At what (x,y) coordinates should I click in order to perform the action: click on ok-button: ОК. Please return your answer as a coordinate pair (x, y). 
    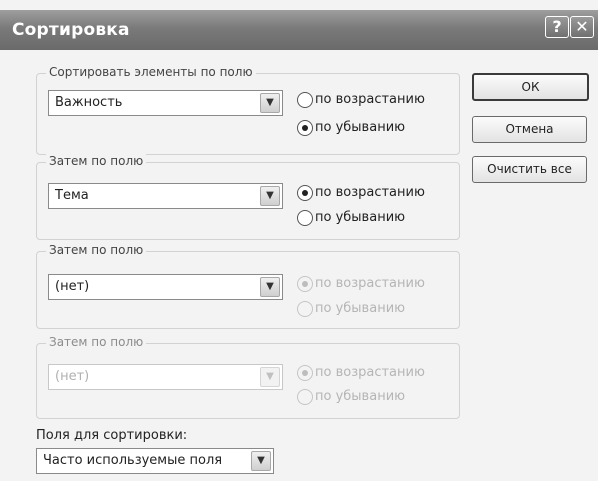
    Looking at the image, I should click on (530, 87).